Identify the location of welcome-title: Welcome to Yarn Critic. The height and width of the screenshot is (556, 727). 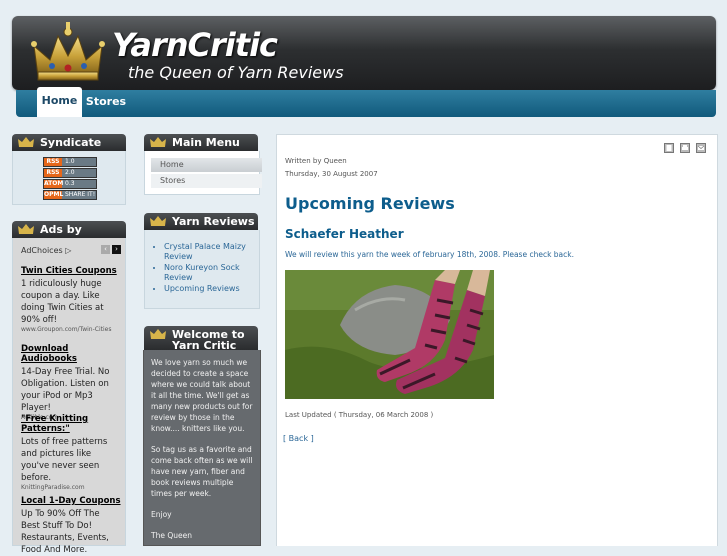
(208, 340).